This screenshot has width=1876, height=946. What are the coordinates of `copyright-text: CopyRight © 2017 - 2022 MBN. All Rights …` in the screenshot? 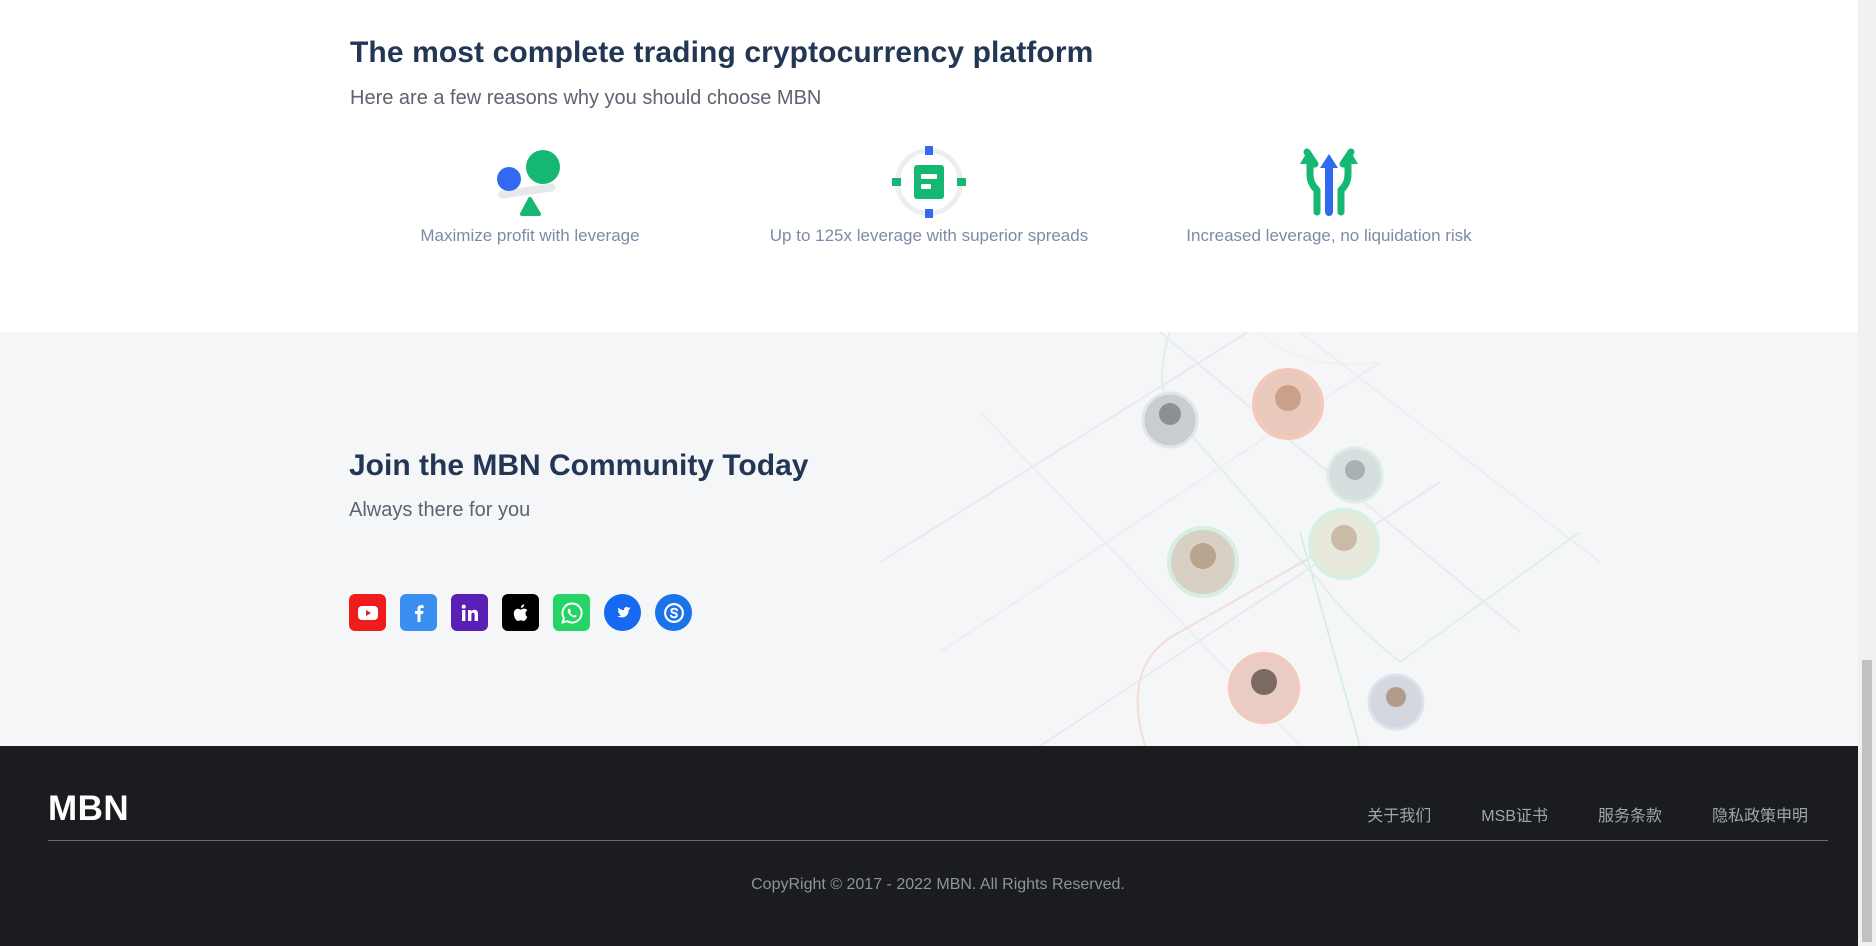 It's located at (938, 884).